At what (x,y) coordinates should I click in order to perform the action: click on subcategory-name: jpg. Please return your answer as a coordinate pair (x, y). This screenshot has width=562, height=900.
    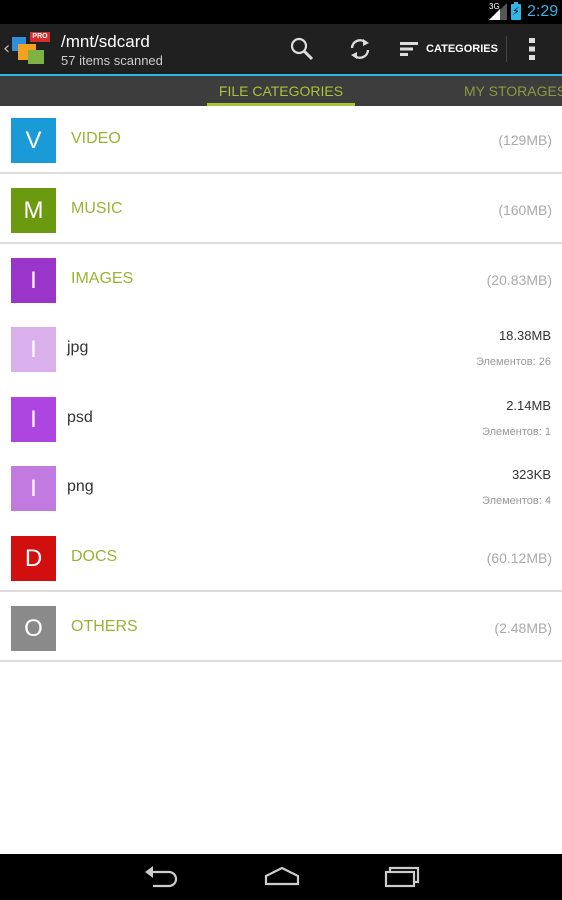
    Looking at the image, I should click on (78, 347).